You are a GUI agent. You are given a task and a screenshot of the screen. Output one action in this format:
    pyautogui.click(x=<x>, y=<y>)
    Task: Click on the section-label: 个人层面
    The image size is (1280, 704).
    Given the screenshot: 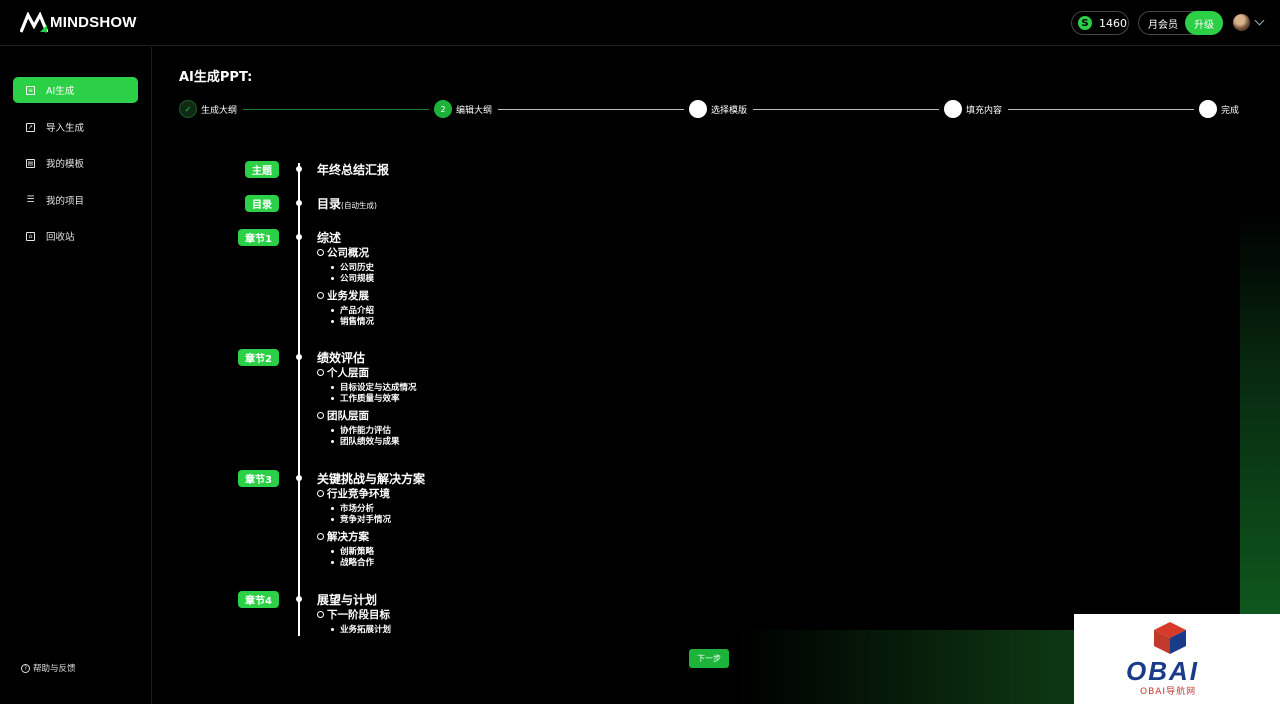 What is the action you would take?
    pyautogui.click(x=348, y=373)
    